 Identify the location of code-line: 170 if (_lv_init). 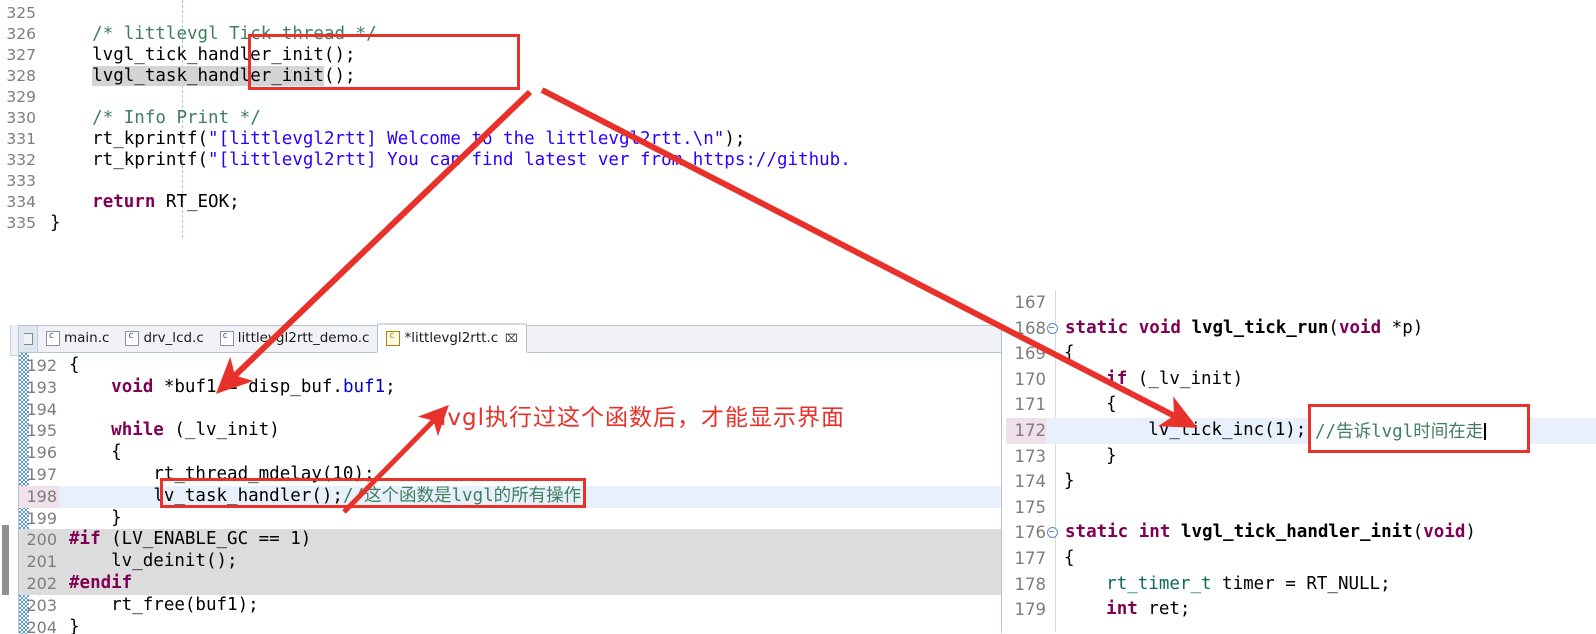
(1301, 380).